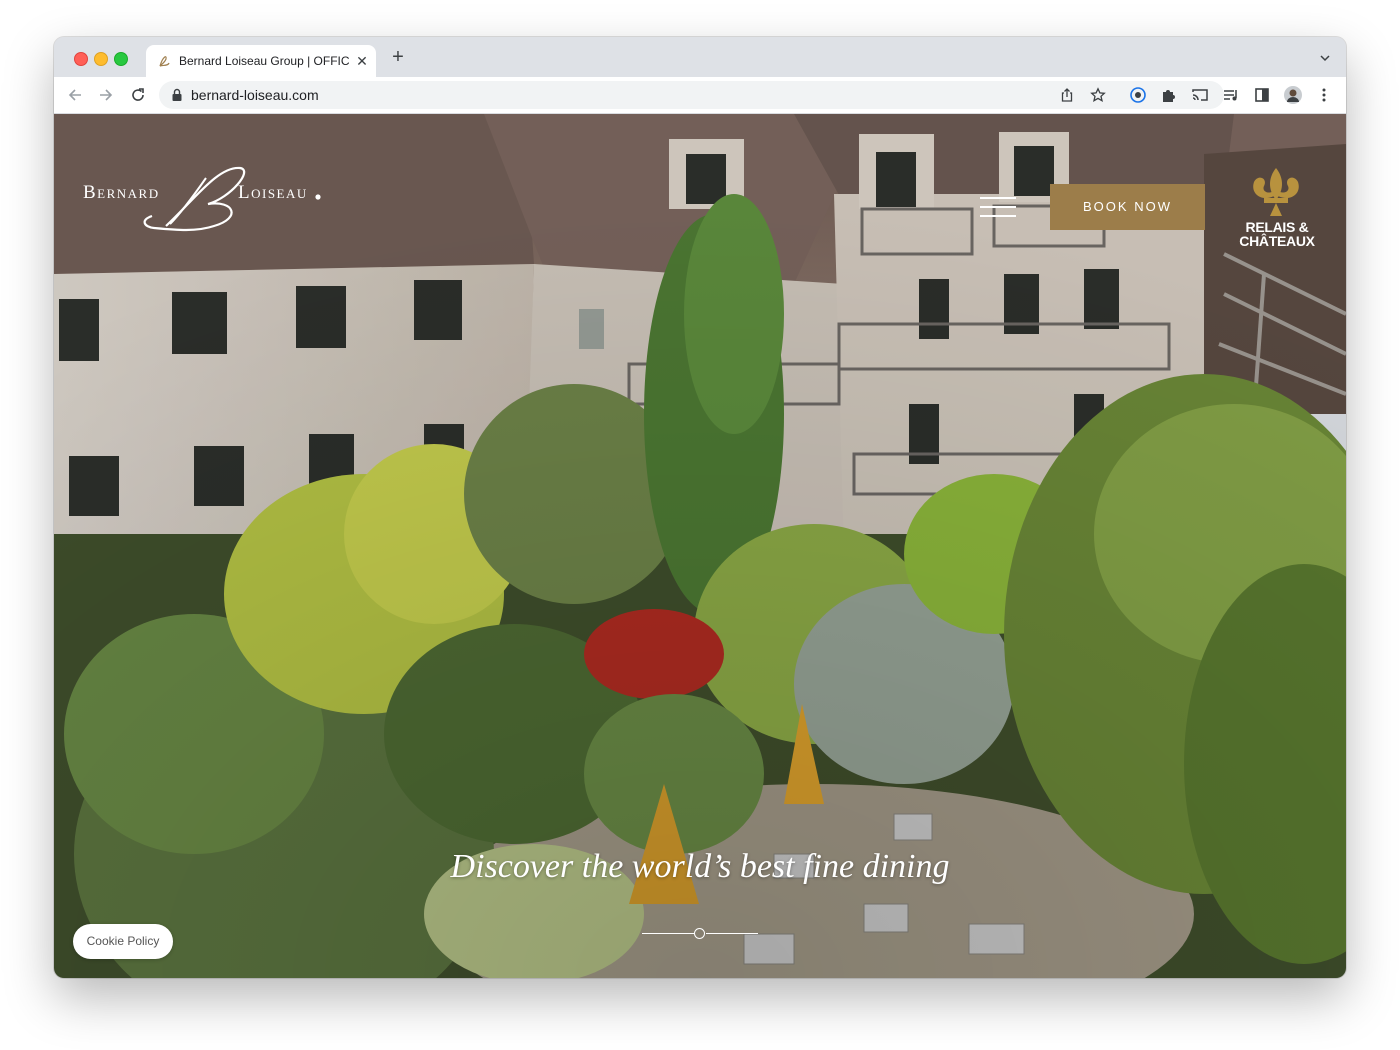 This screenshot has height=1050, width=1400. Describe the element at coordinates (264, 61) in the screenshot. I see `tab-title: Bernard Loiseau Group | OFFIC` at that location.